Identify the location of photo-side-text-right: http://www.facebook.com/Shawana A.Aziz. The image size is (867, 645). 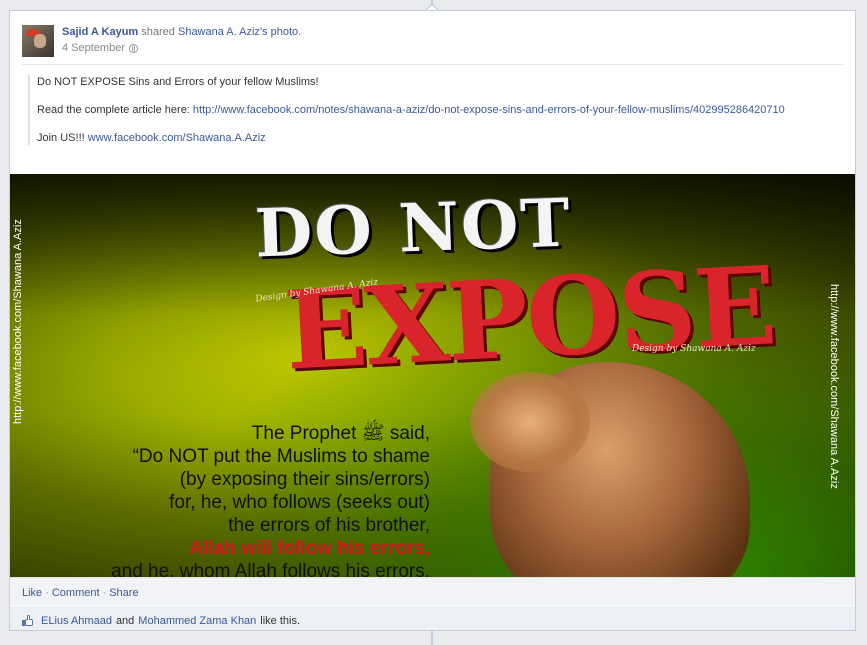
(834, 386).